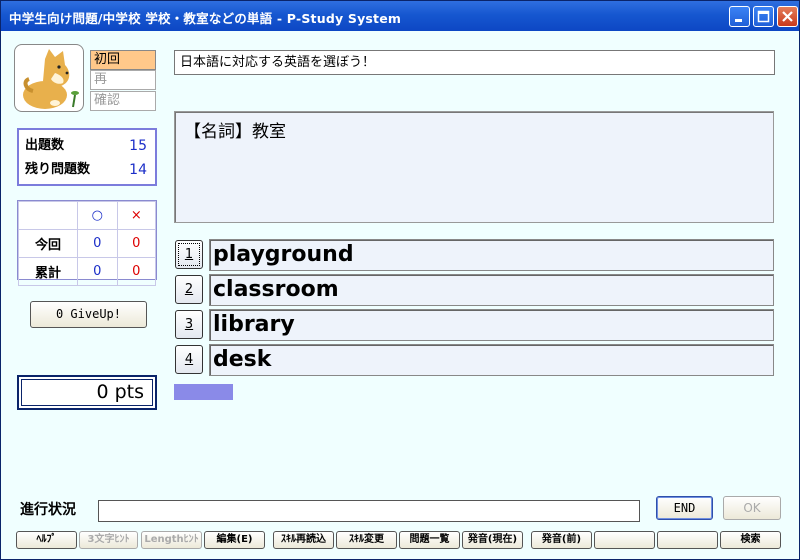  Describe the element at coordinates (492, 540) in the screenshot. I see `pronounce-current-button: 発音(現在)` at that location.